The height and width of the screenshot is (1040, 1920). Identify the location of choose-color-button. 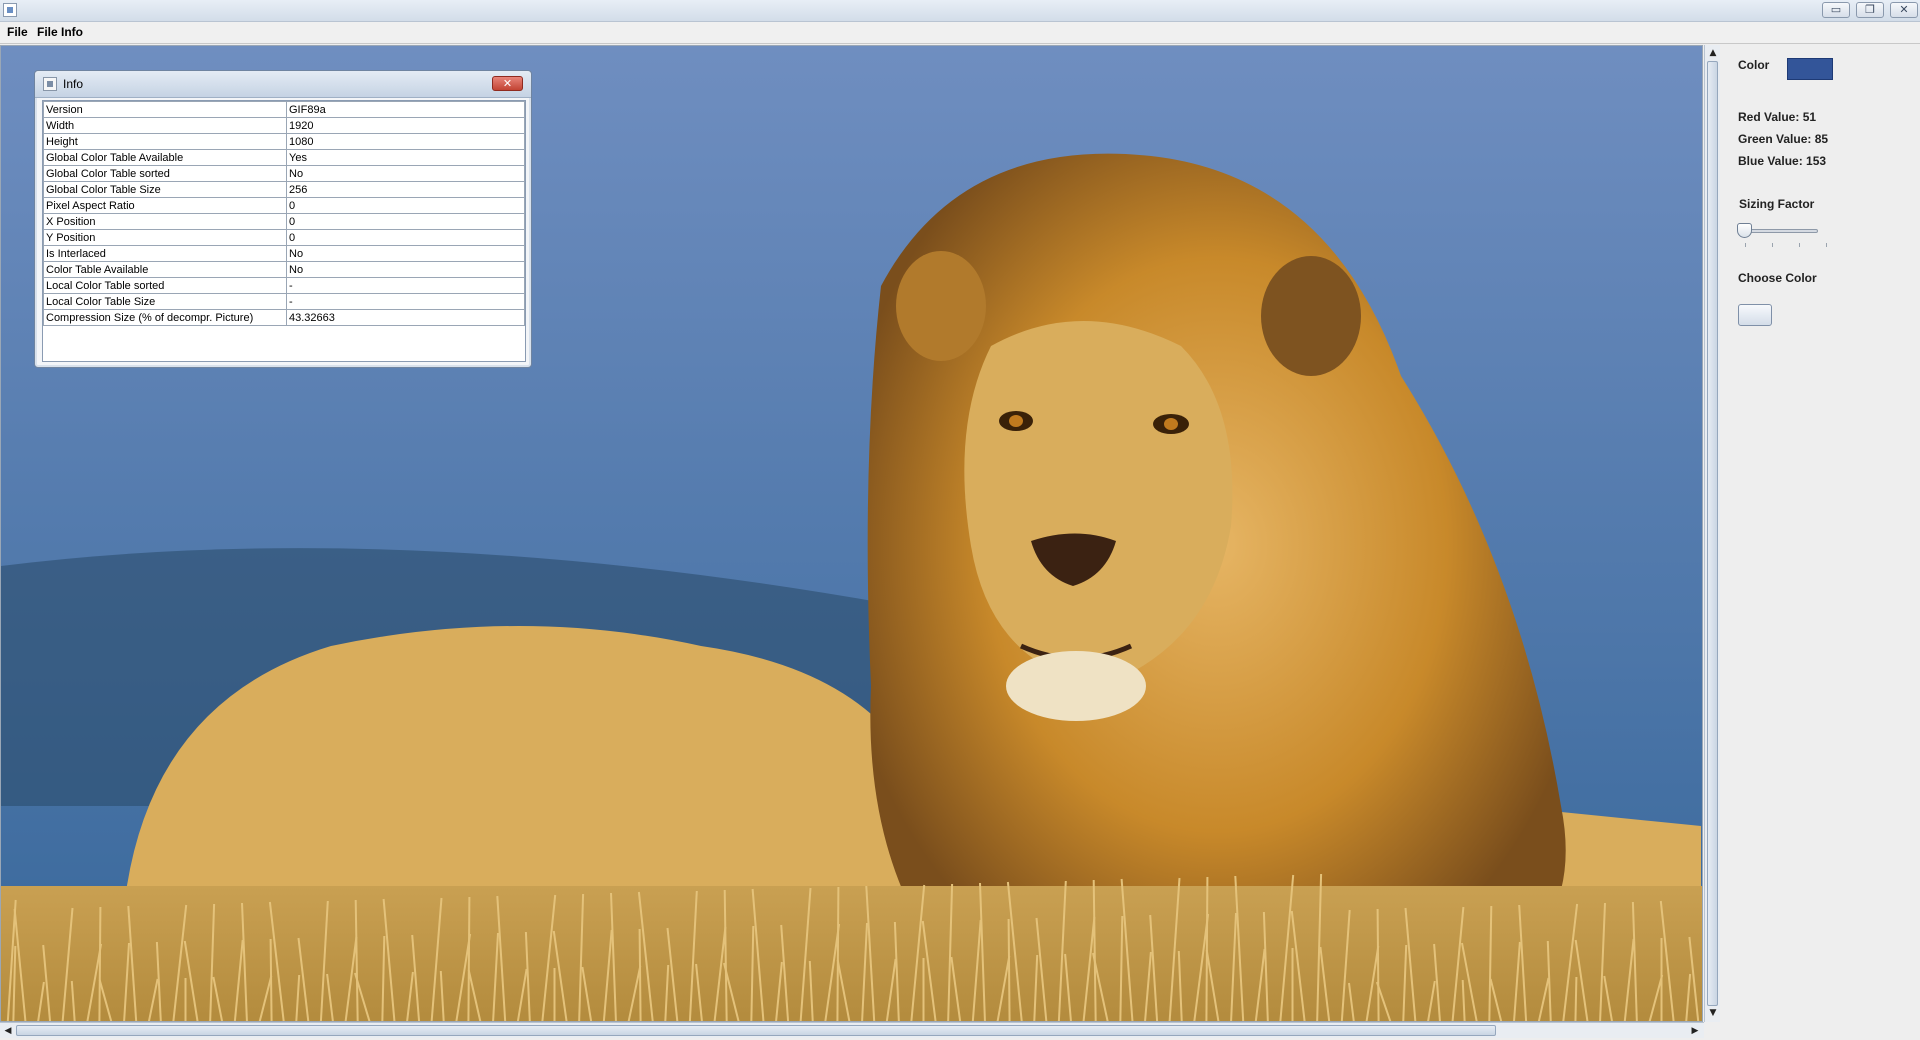
(1755, 315).